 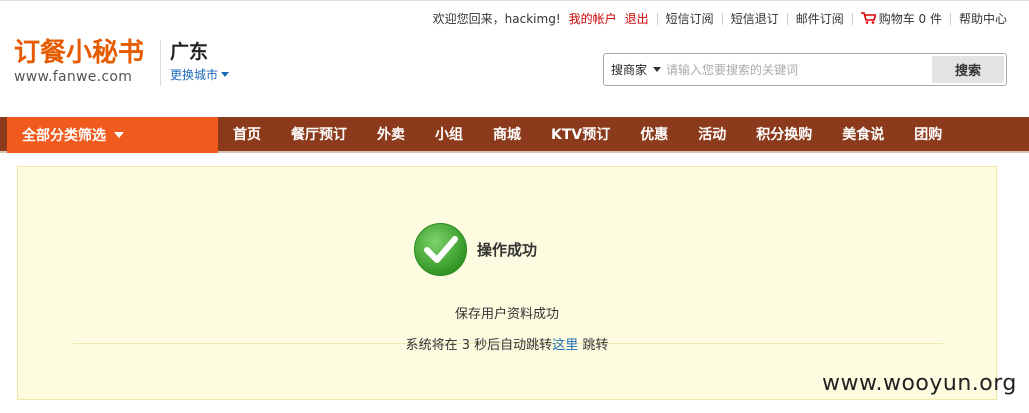 What do you see at coordinates (755, 18) in the screenshot?
I see `sms-unsubscribe-link: 短信退订` at bounding box center [755, 18].